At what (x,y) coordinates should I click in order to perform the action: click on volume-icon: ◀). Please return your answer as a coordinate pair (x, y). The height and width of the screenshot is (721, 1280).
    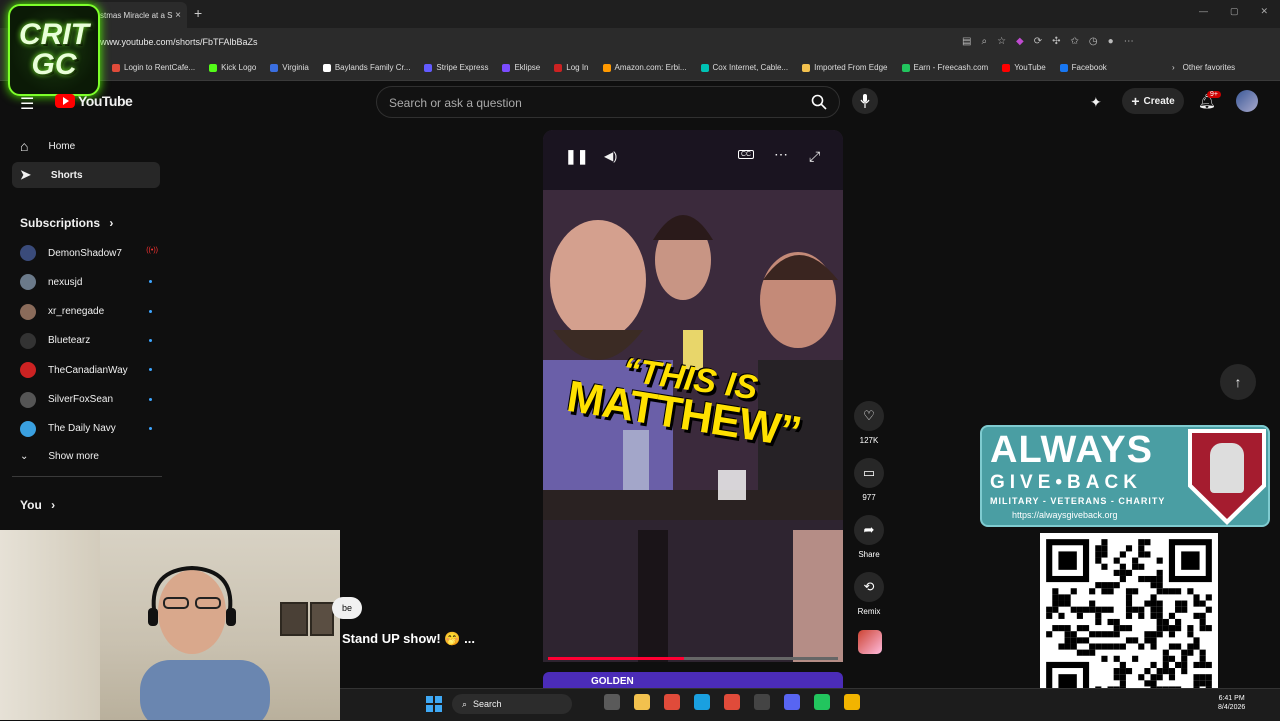
    Looking at the image, I should click on (610, 156).